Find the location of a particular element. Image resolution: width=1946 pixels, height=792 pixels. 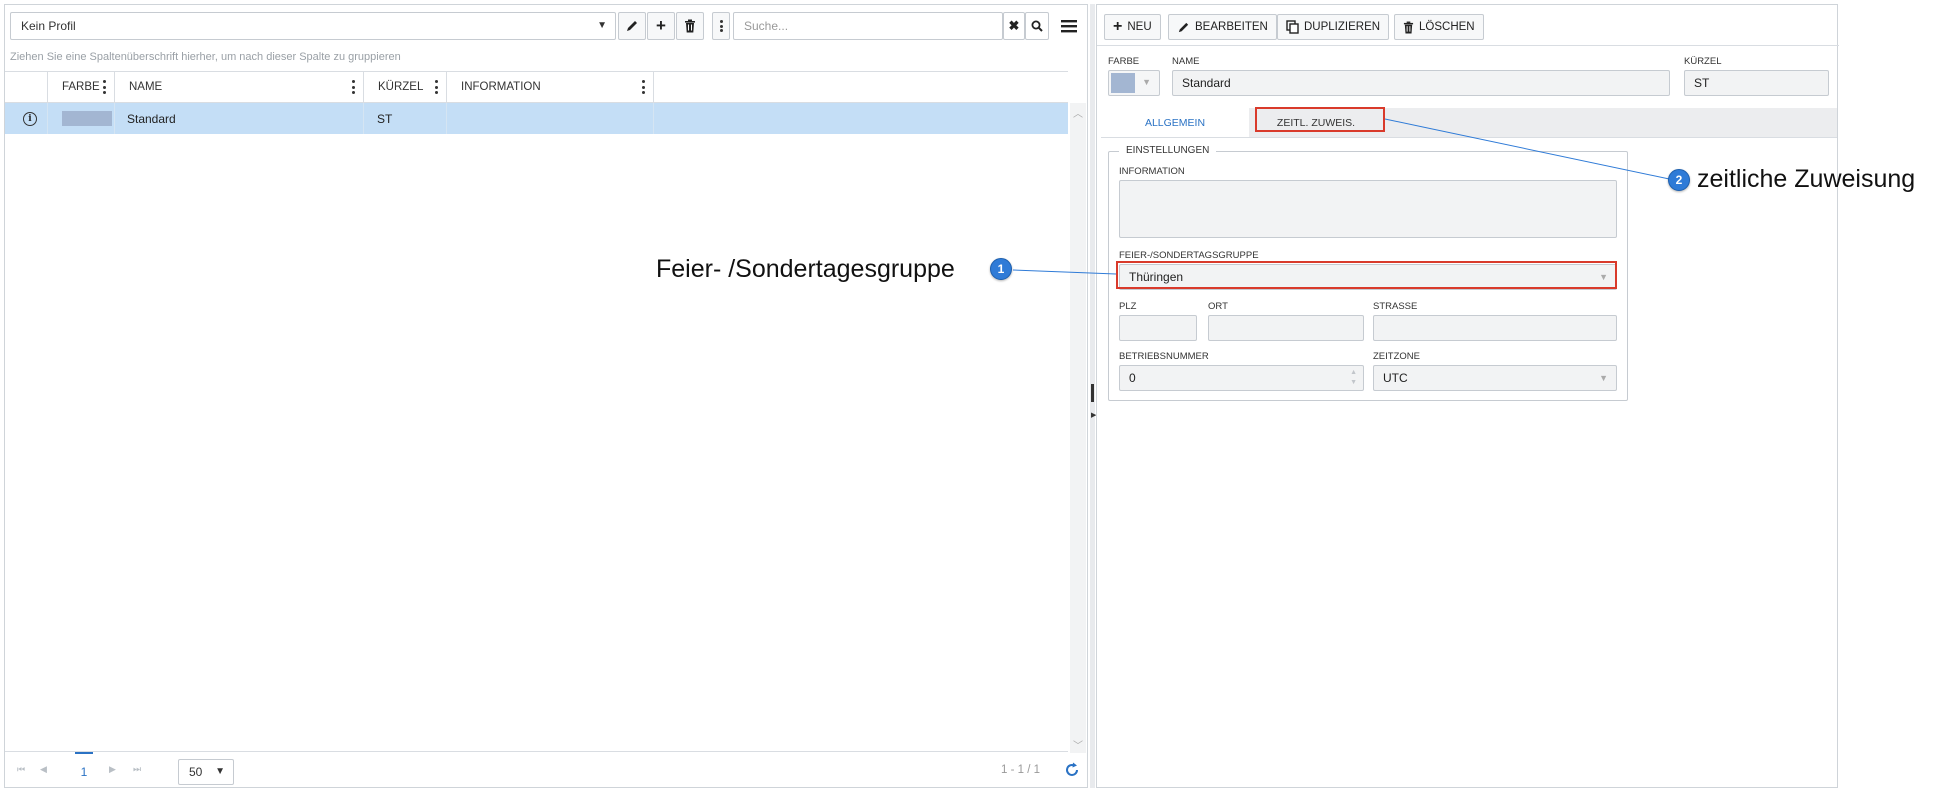

callout-lines is located at coordinates (1343, 196).